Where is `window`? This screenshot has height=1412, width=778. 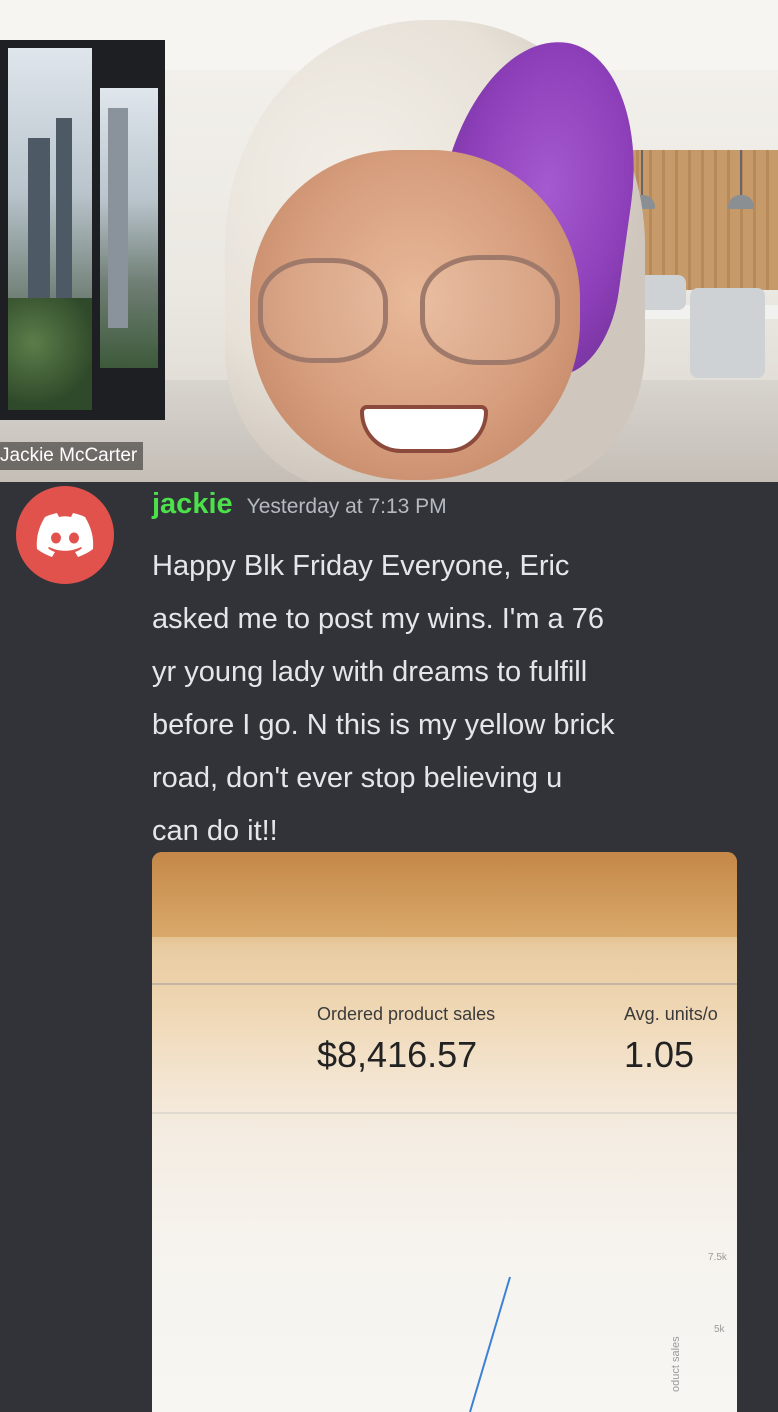 window is located at coordinates (82, 230).